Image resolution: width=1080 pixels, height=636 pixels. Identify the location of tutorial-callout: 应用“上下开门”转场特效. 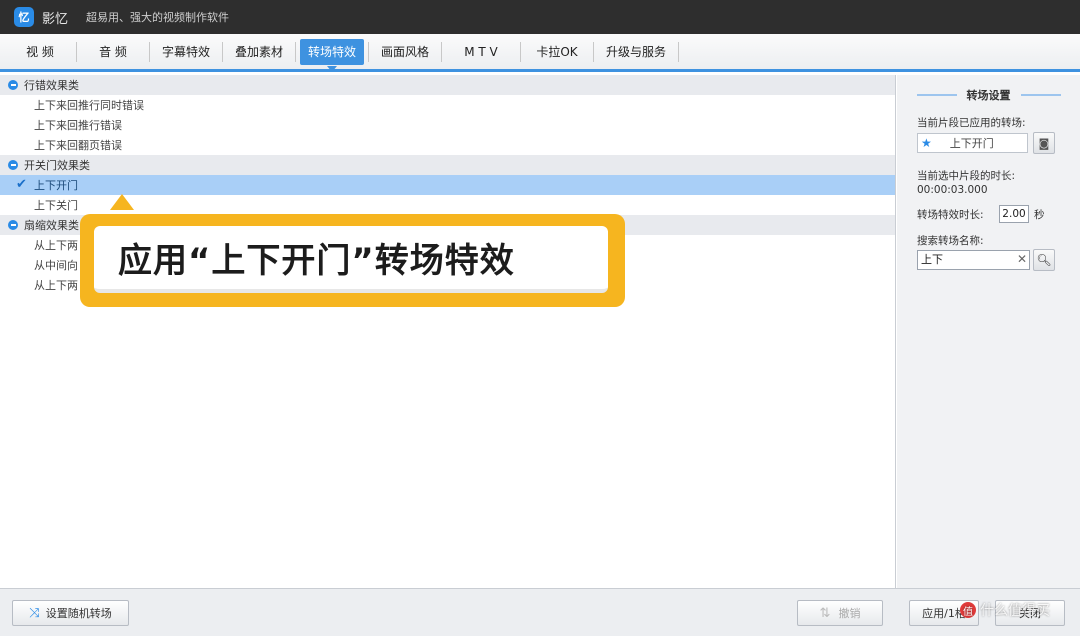
(352, 260).